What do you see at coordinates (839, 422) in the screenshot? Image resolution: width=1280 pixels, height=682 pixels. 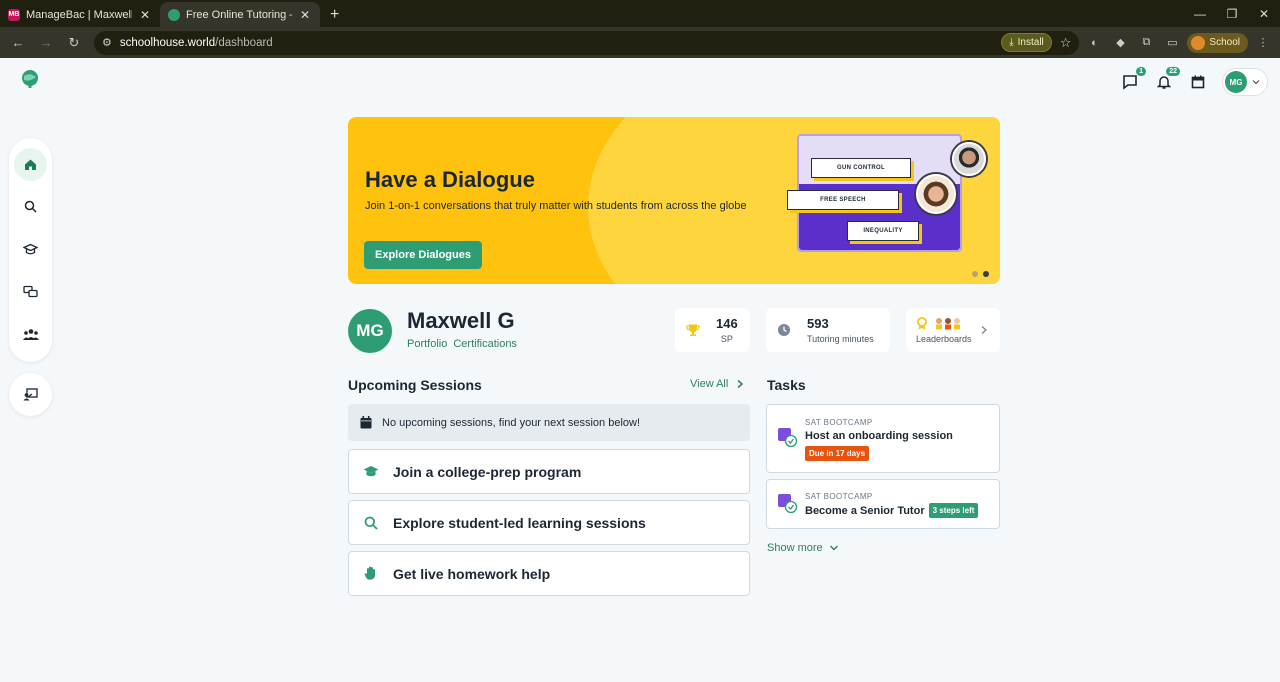 I see `task-program: SAT BOOTCAMP` at bounding box center [839, 422].